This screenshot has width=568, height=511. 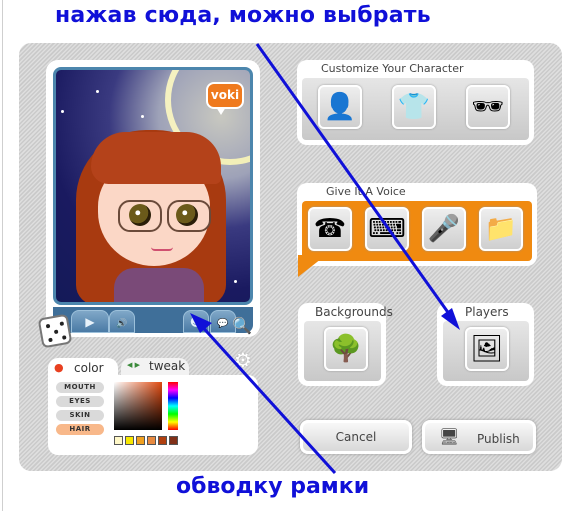 What do you see at coordinates (153, 320) in the screenshot?
I see `player-controls-bar: ▶ 🔊 ☻ 💬` at bounding box center [153, 320].